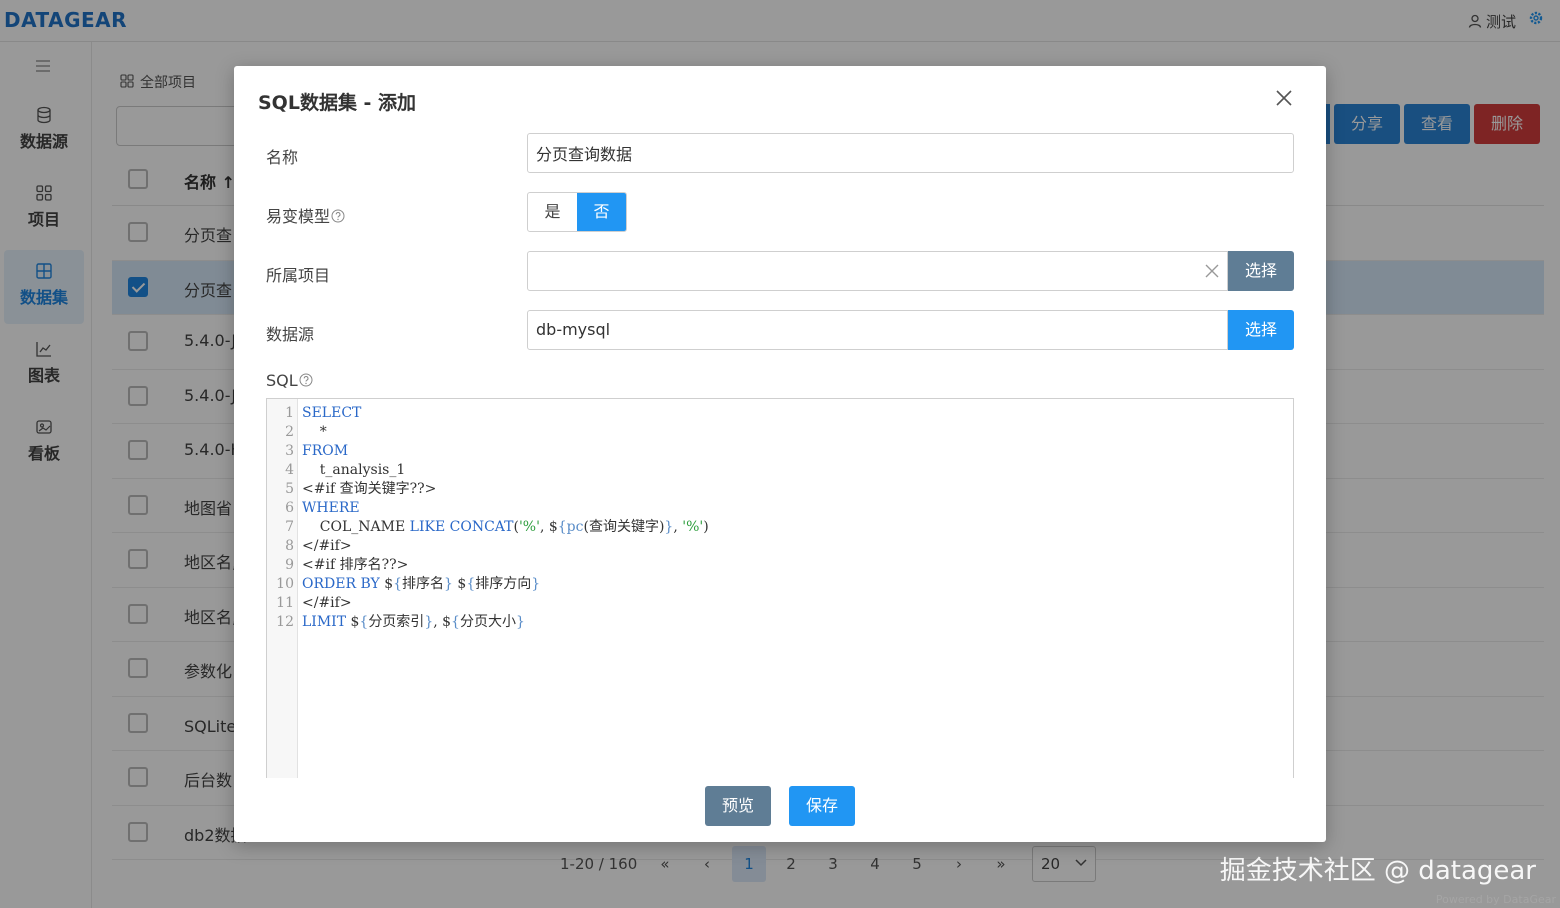  What do you see at coordinates (780, 413) in the screenshot?
I see `code-line: 1 SELECT` at bounding box center [780, 413].